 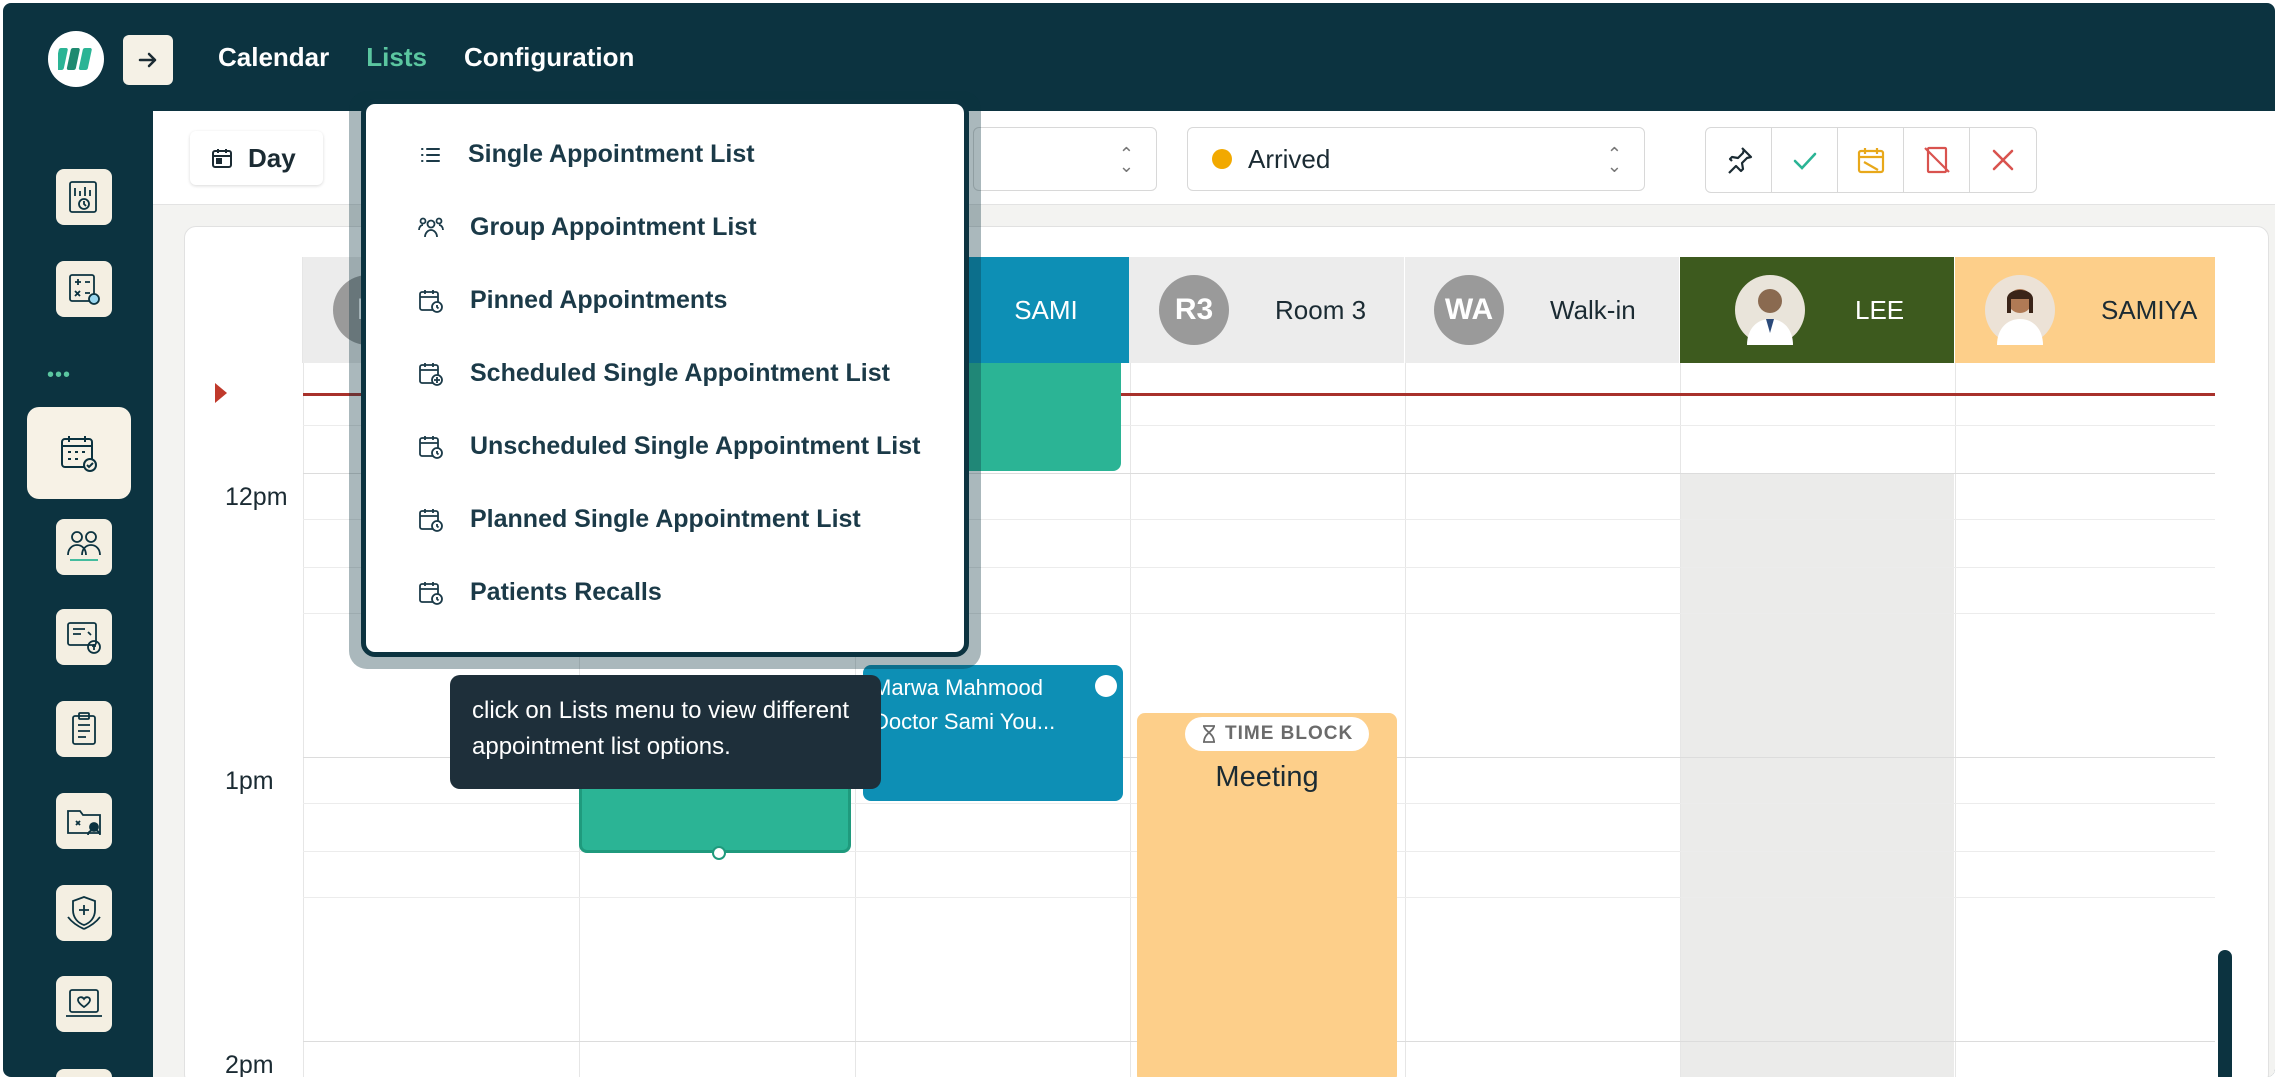 I want to click on menu-item-label: Group Appointment List, so click(x=613, y=227).